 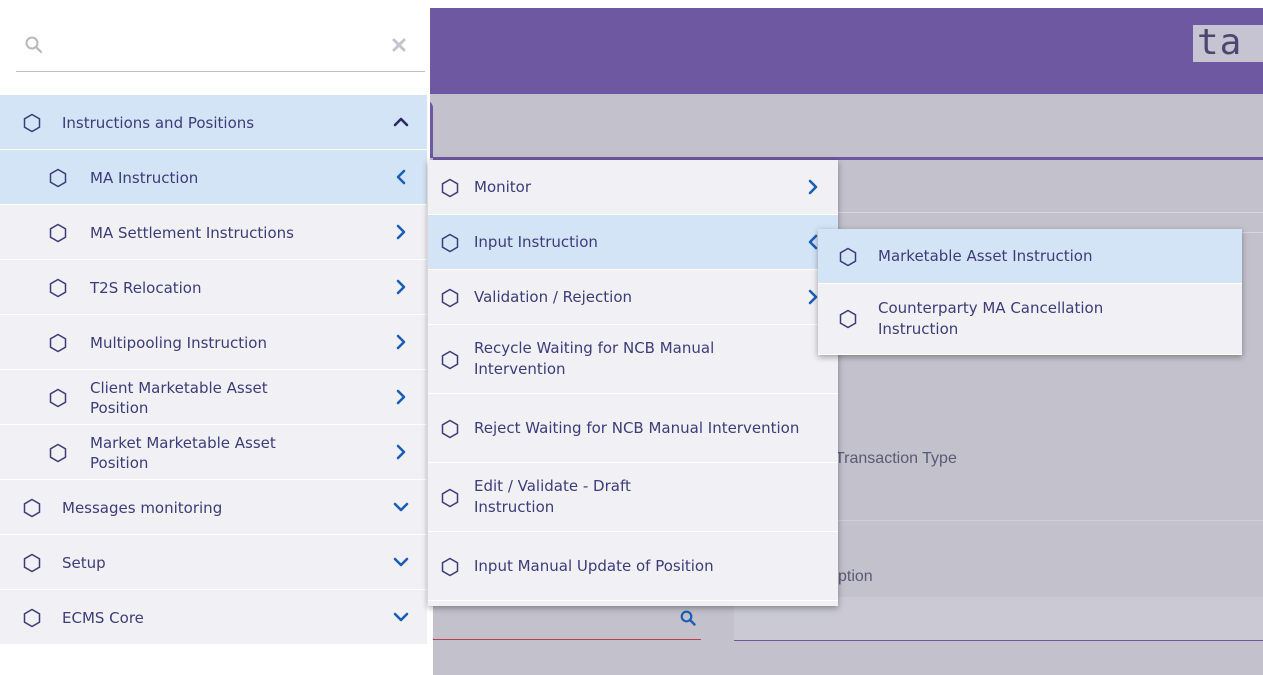 I want to click on sidebar-item-setup: Setup, so click(x=213, y=562).